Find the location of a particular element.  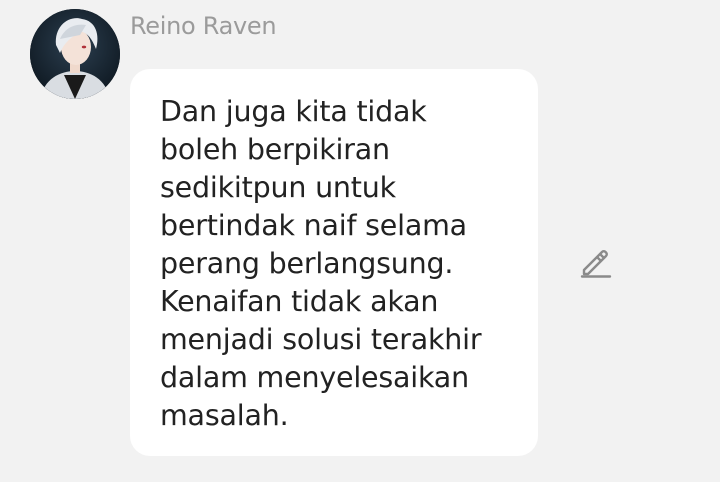

pencil-edit-icon is located at coordinates (596, 264).